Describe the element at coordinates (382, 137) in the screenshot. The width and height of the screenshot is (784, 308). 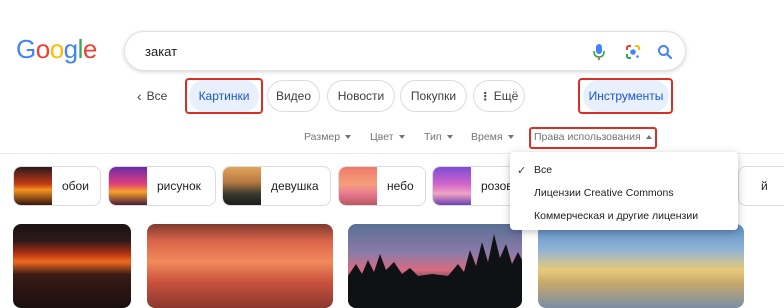
I see `filter-color-label: Цвет` at that location.